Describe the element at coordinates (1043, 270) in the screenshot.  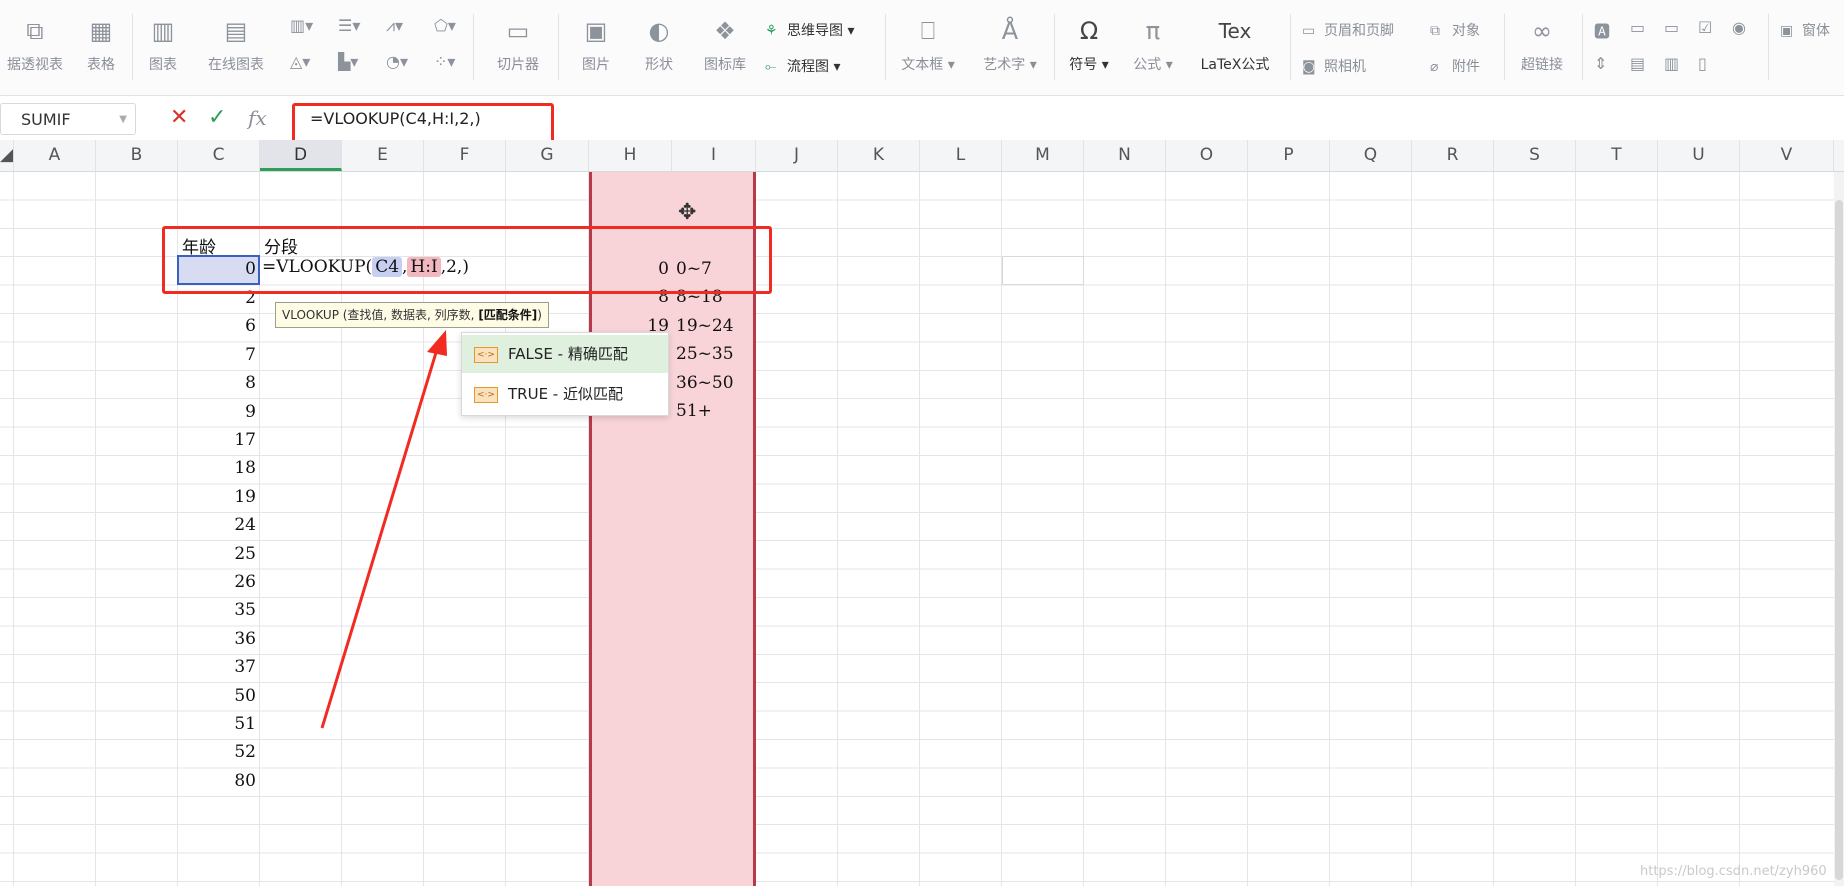
I see `cell-m4` at that location.